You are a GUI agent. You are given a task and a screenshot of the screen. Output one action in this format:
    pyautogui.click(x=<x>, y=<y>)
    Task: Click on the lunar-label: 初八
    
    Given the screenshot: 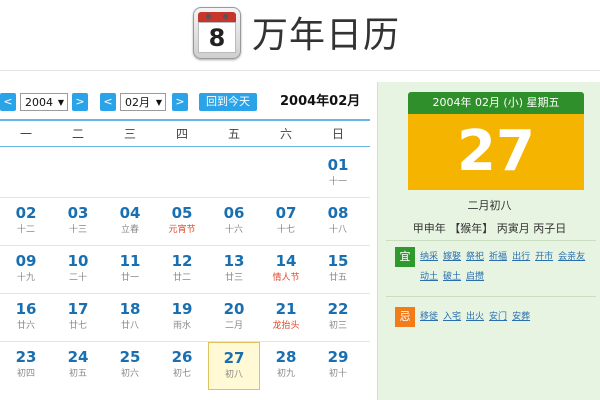 What is the action you would take?
    pyautogui.click(x=233, y=375)
    